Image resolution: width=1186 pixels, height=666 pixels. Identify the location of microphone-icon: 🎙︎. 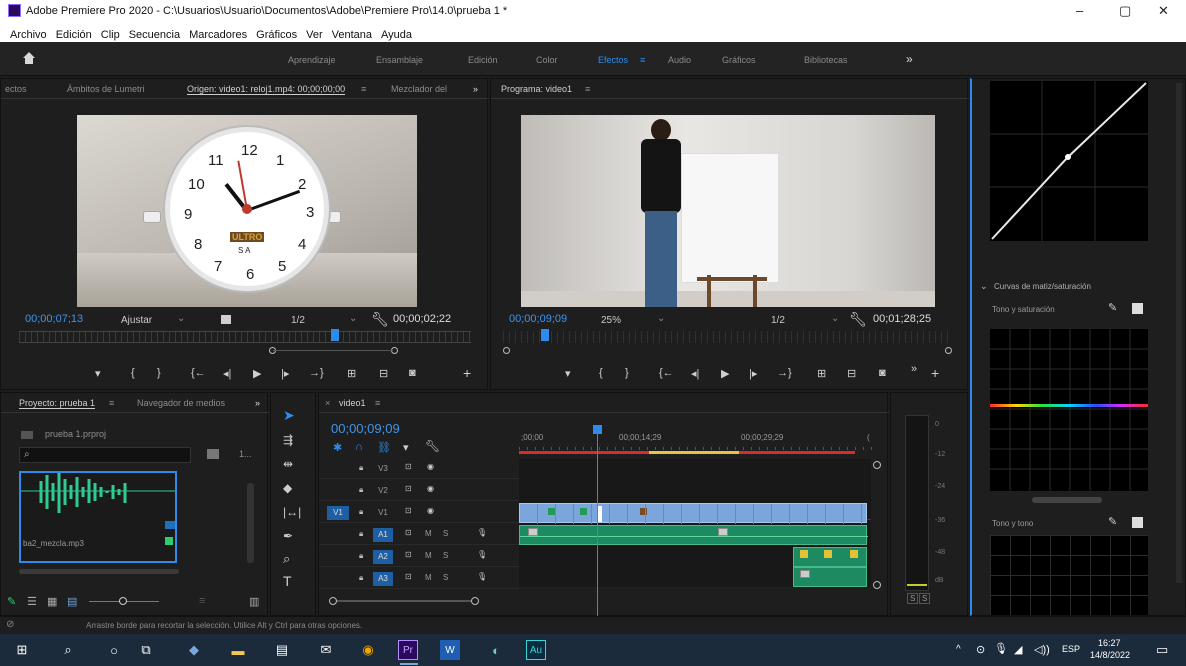
(1001, 648).